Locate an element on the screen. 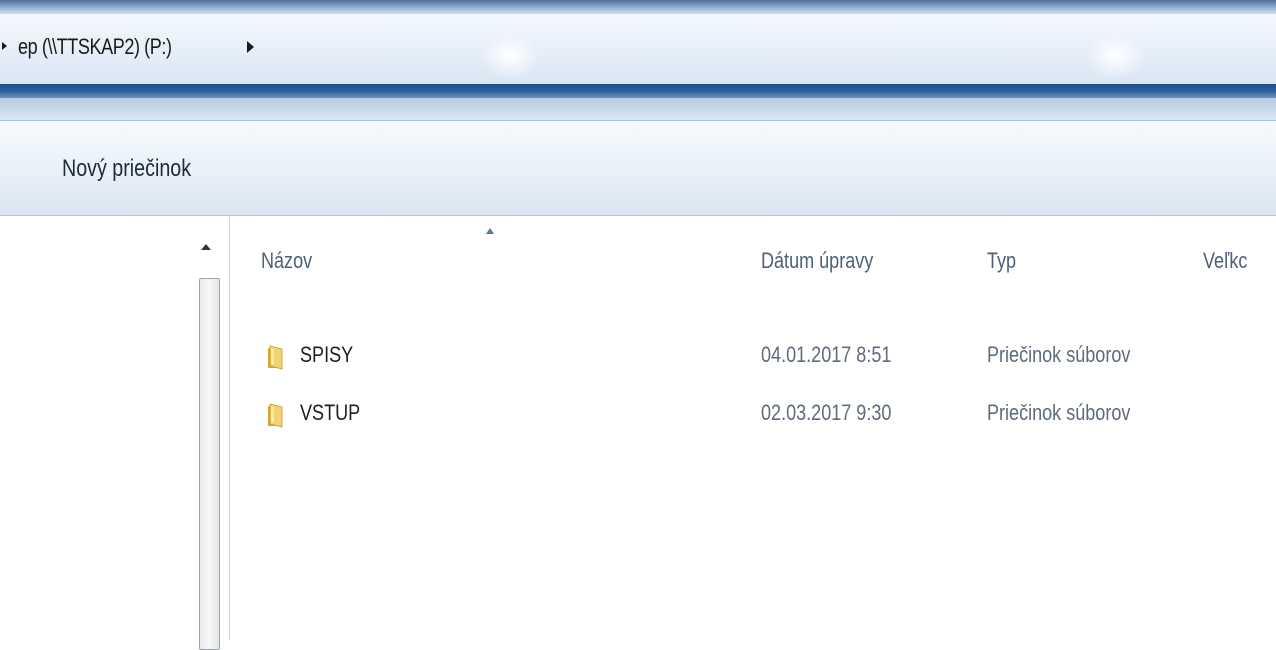 The image size is (1276, 650). column-header-size: Veľkc is located at coordinates (1225, 261).